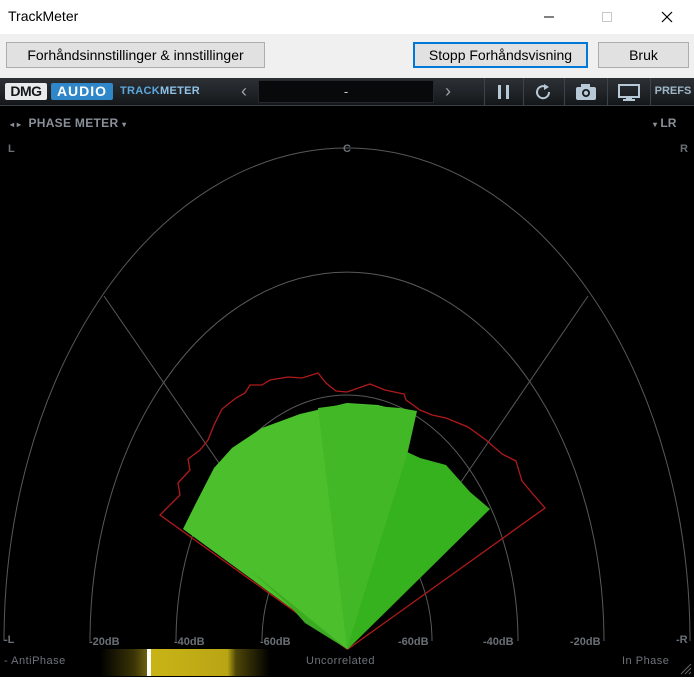 The width and height of the screenshot is (694, 681). I want to click on window-title: TrackMeter, so click(43, 16).